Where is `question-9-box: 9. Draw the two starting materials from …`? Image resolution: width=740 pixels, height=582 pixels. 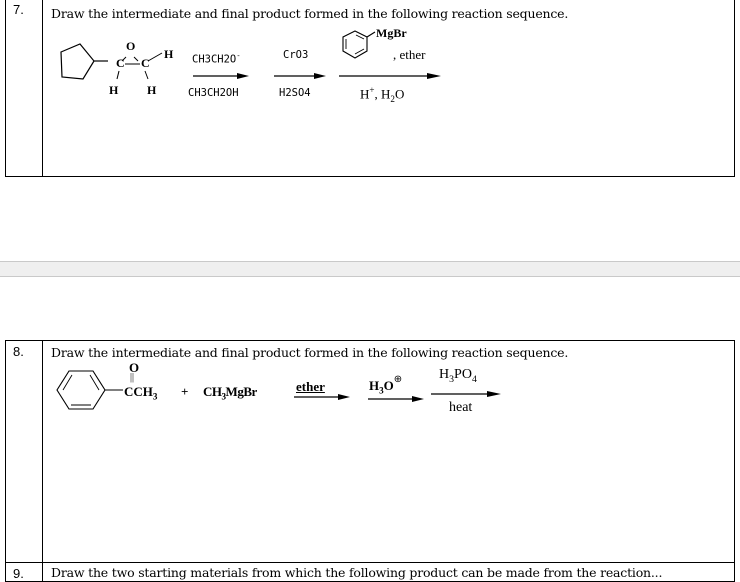 question-9-box: 9. Draw the two starting materials from … is located at coordinates (370, 572).